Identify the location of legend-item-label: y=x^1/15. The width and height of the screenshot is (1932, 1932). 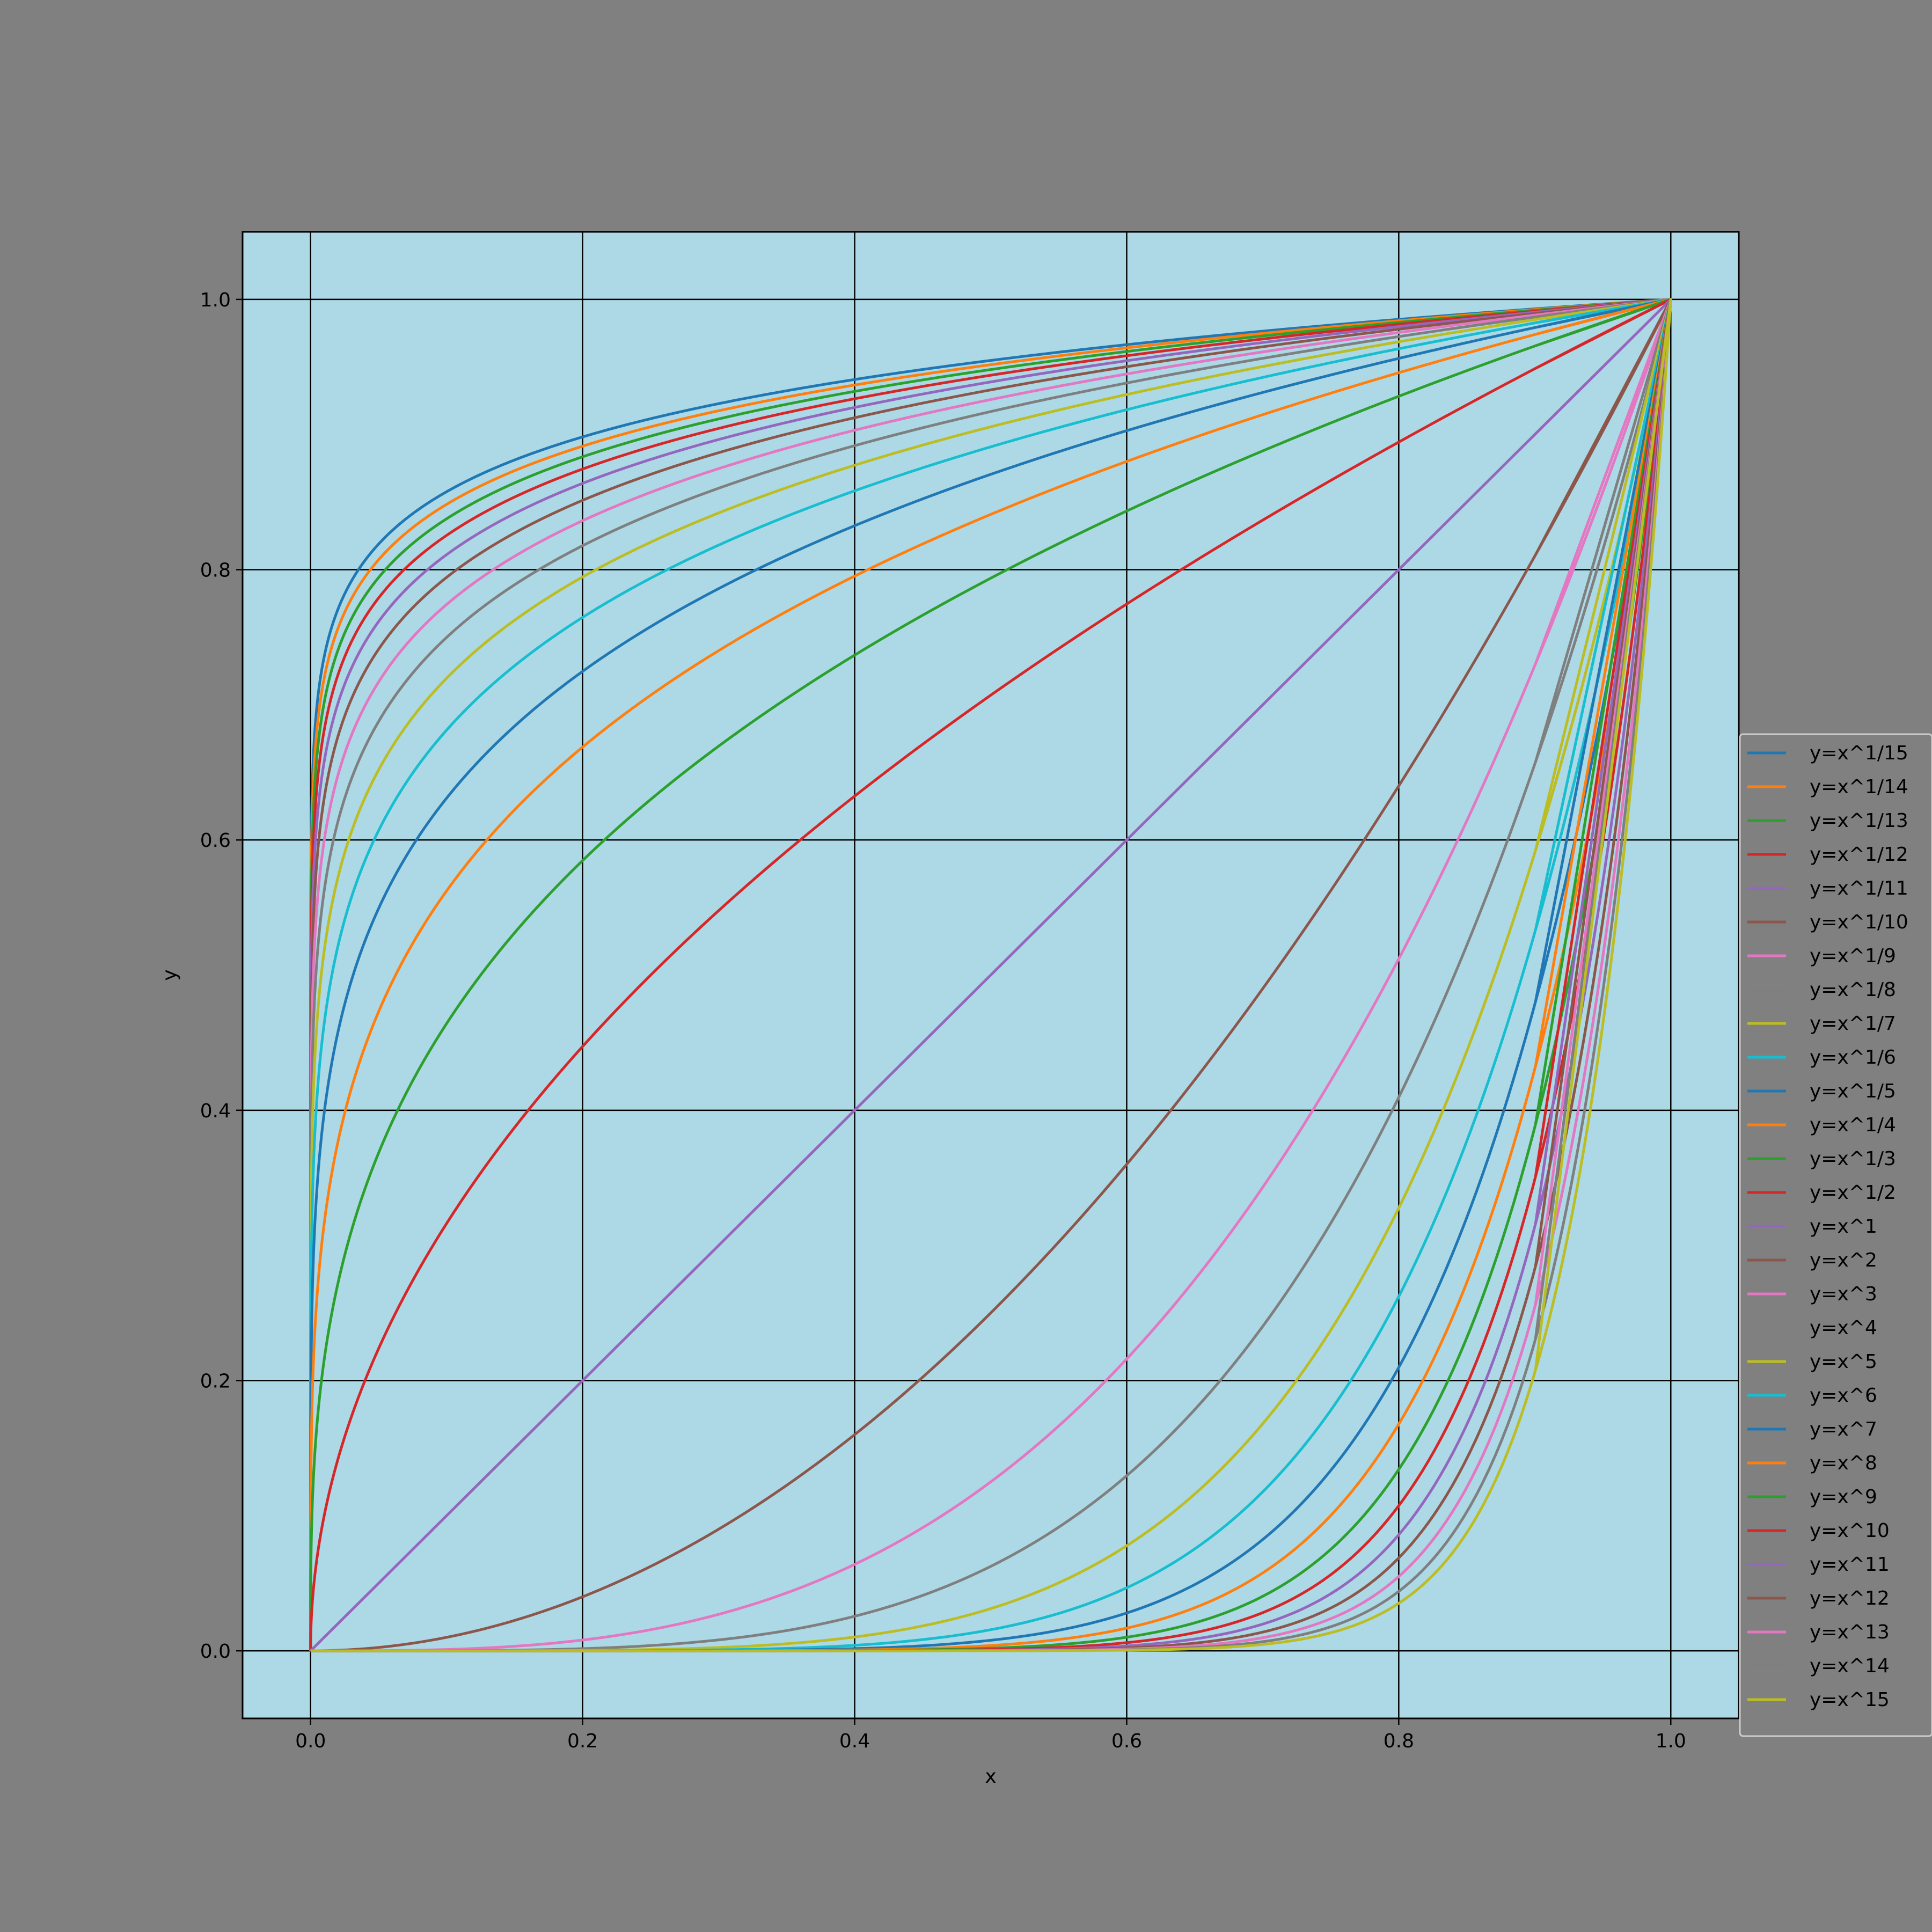
(1859, 753).